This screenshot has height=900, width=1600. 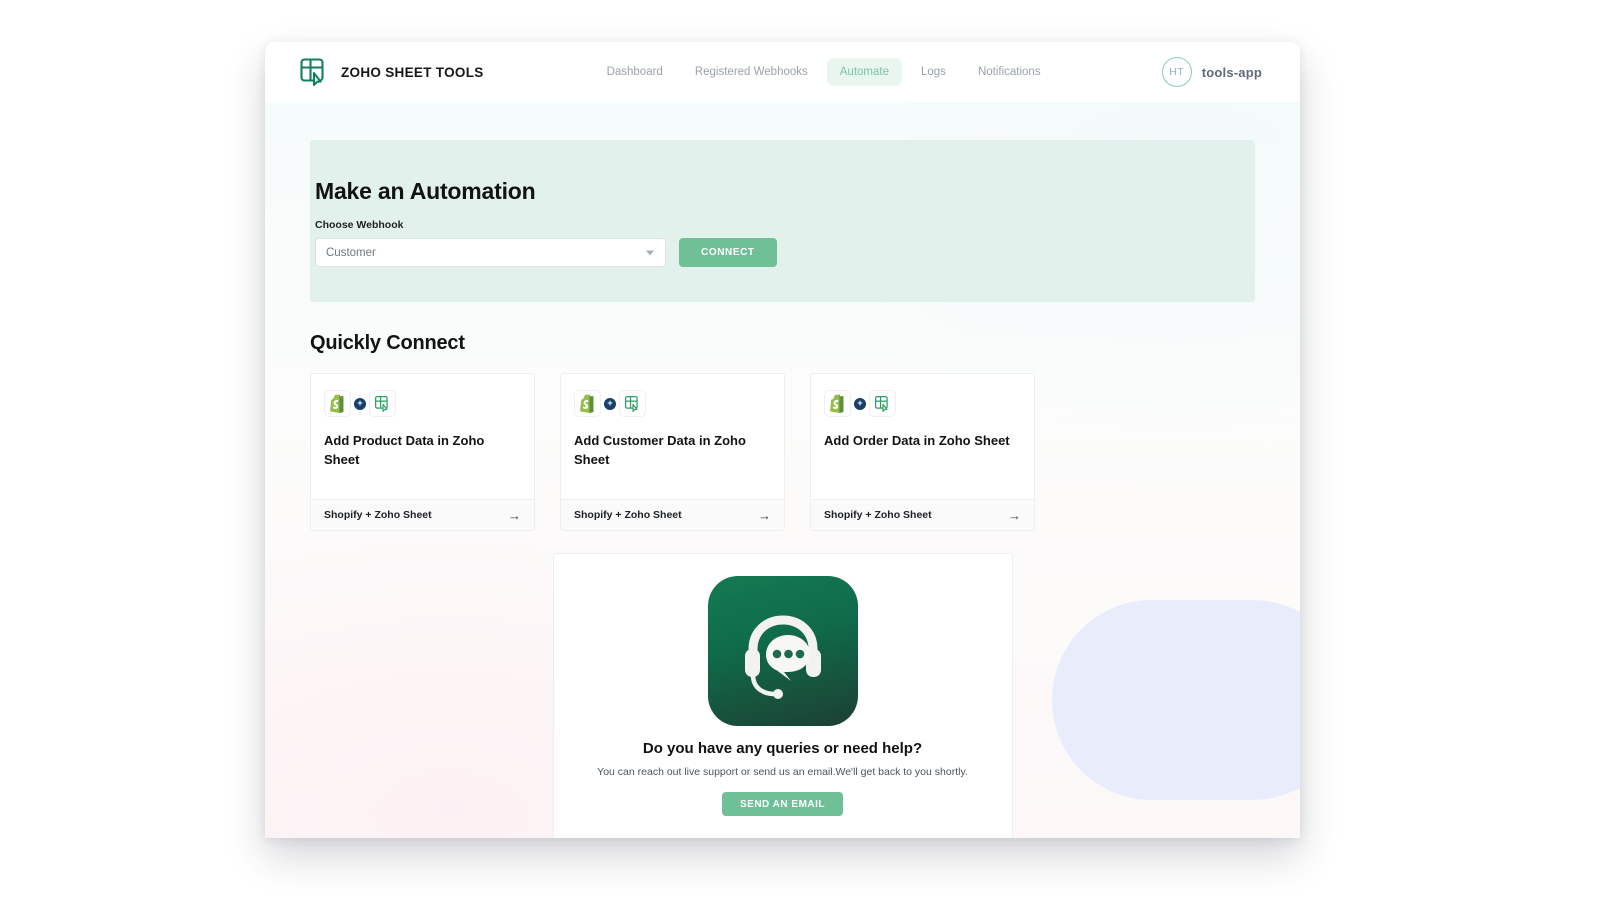 What do you see at coordinates (933, 72) in the screenshot?
I see `nav-item-logs: Logs` at bounding box center [933, 72].